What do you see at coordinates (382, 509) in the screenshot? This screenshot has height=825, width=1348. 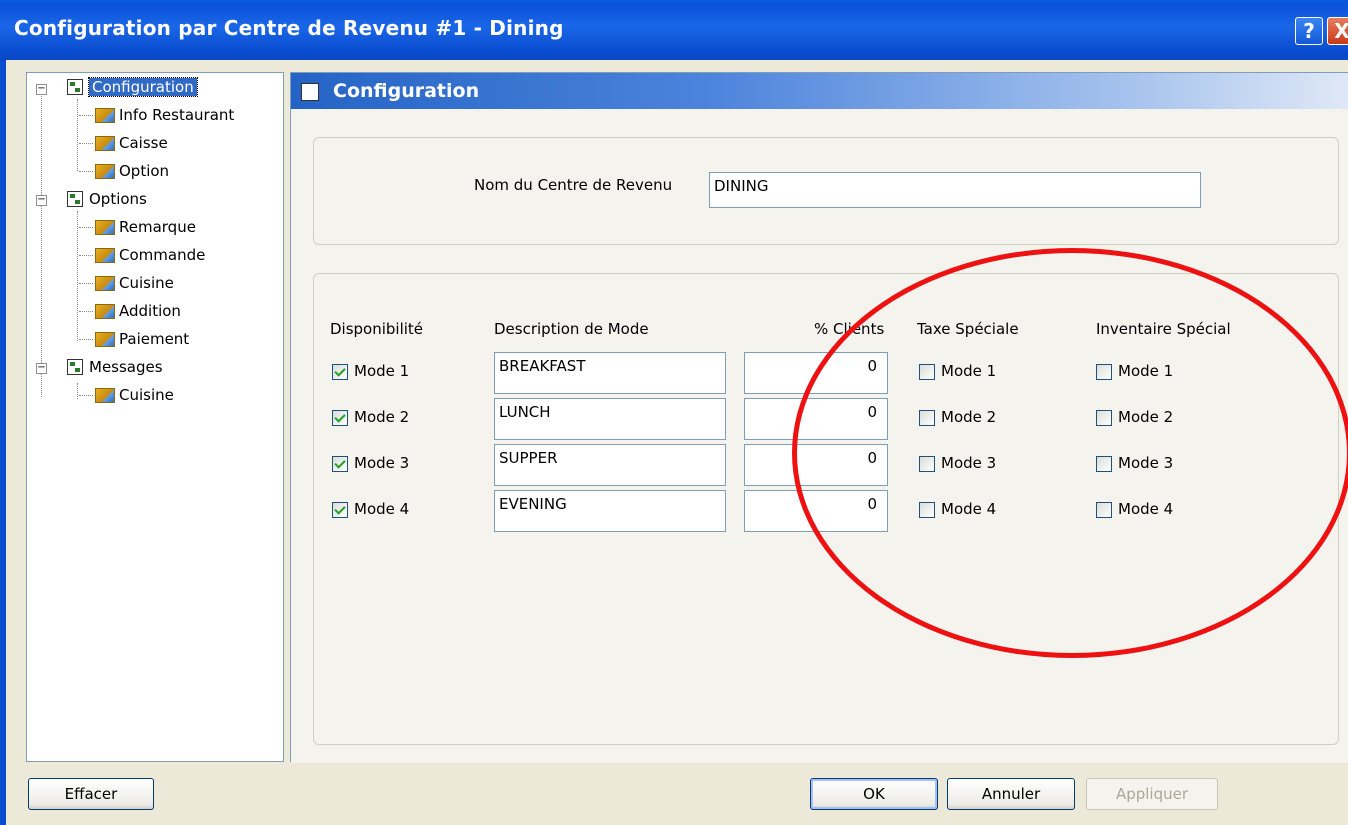 I see `availability-mode-4-label: Mode 4` at bounding box center [382, 509].